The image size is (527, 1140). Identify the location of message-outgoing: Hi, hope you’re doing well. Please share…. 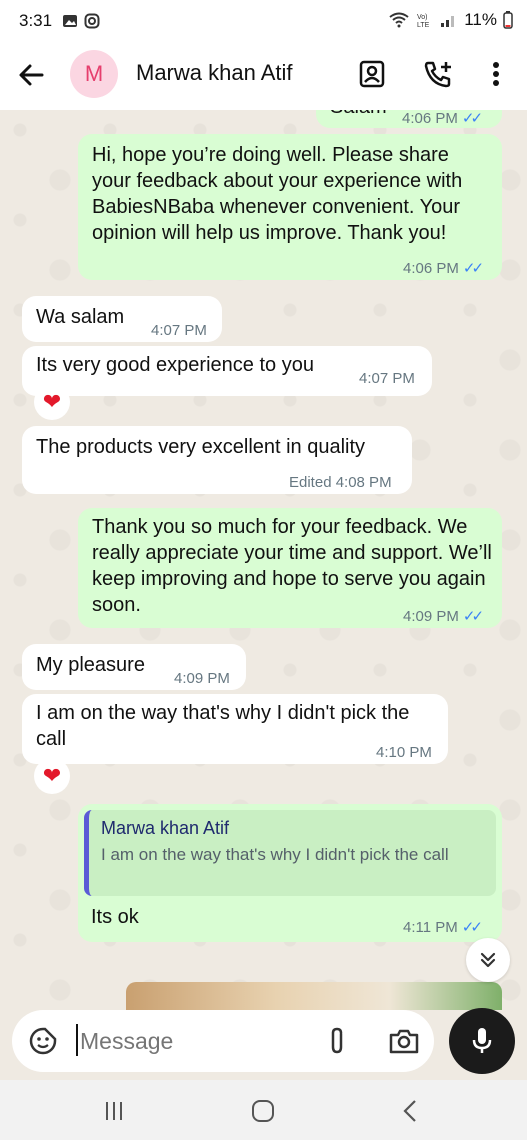
(290, 207).